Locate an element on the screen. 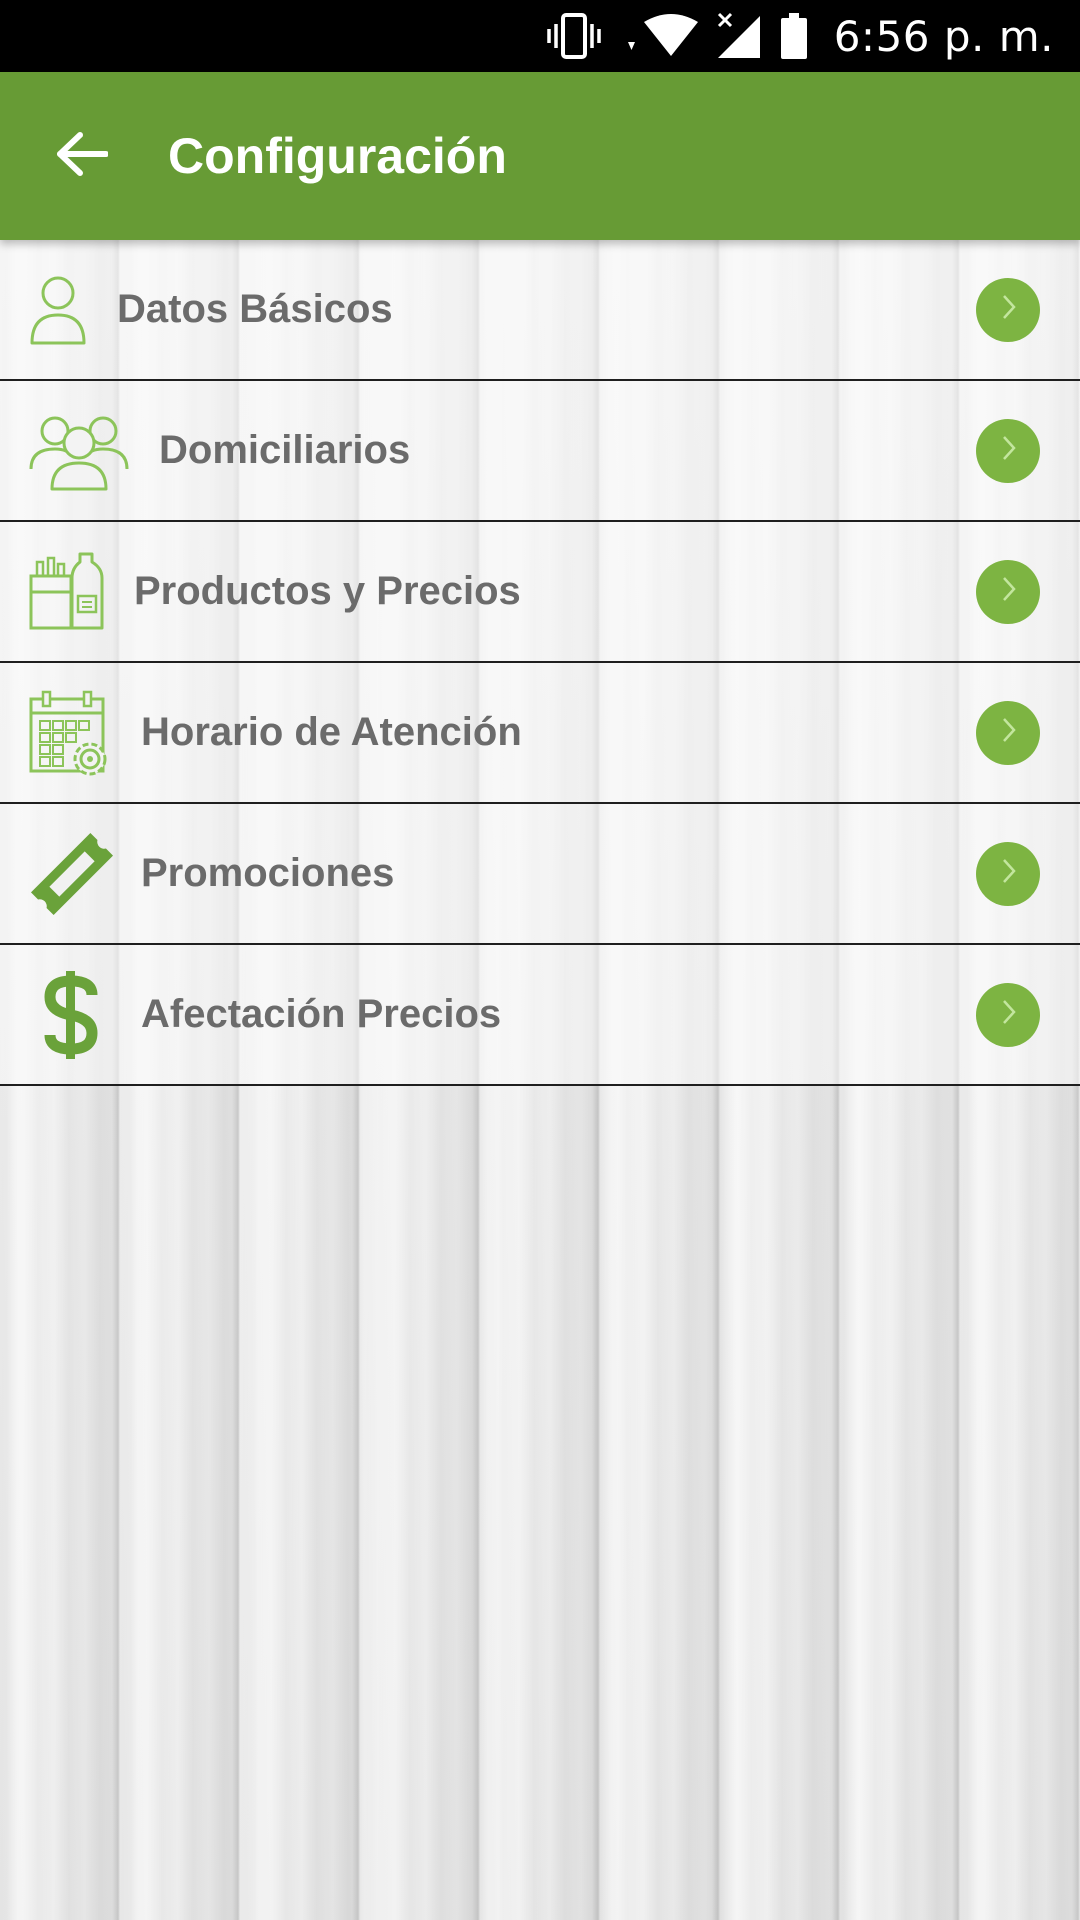  products-icon is located at coordinates (67, 592).